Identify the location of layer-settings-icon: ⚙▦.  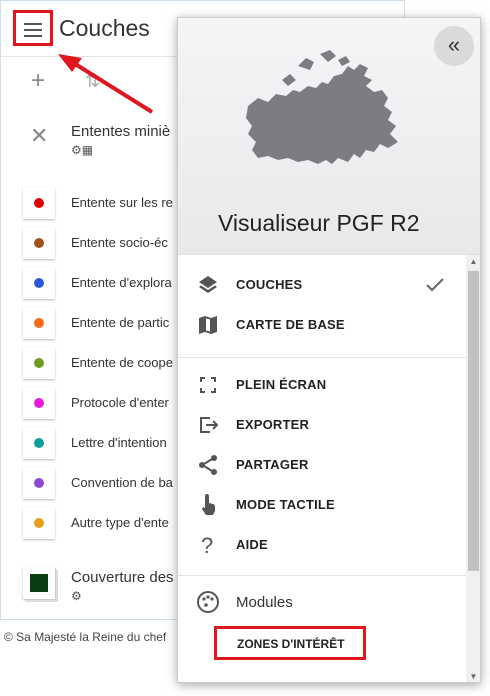
(82, 150).